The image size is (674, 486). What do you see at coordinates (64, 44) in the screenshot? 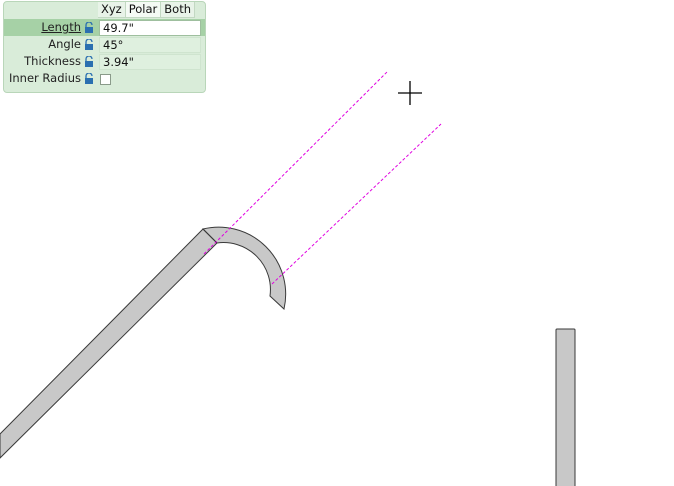
I see `angle-label: Angle` at bounding box center [64, 44].